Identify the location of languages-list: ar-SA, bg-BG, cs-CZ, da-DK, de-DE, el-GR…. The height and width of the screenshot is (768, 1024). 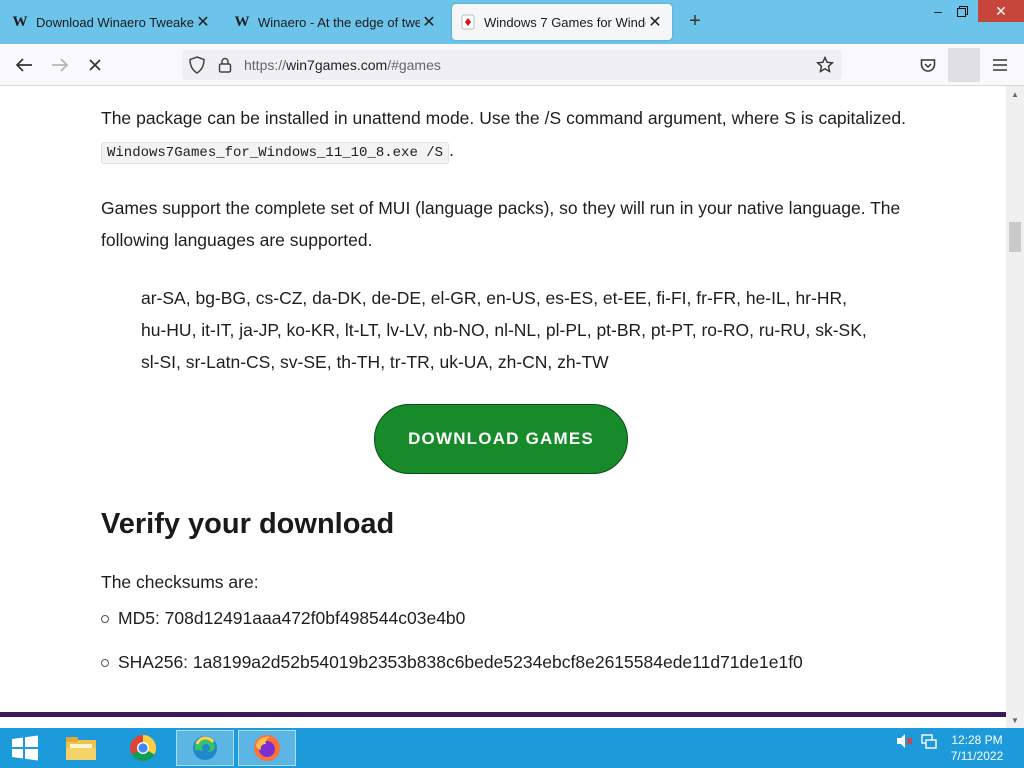
(504, 330).